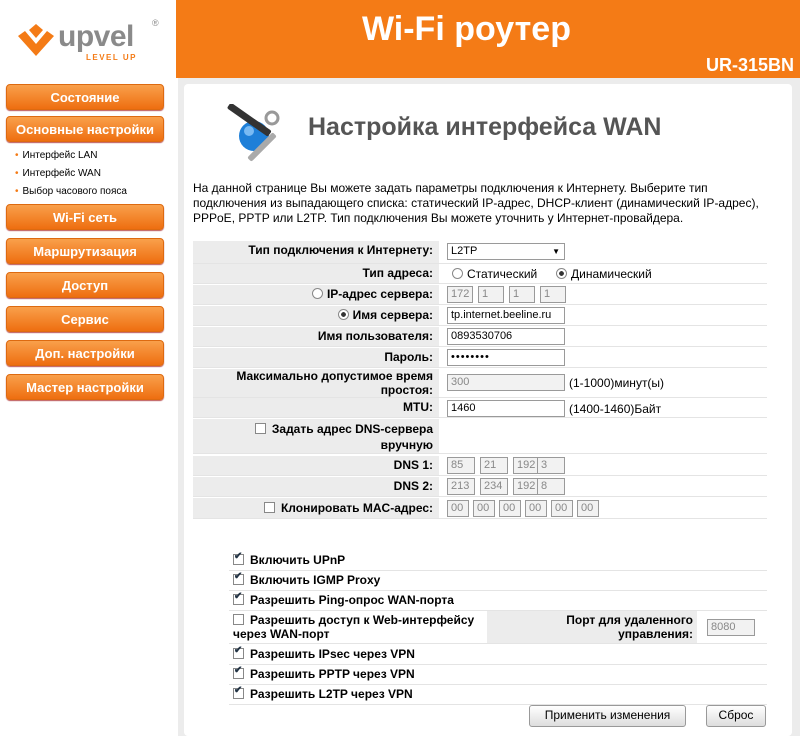 The image size is (800, 736). What do you see at coordinates (460, 294) in the screenshot?
I see `server-ip-octet: 172` at bounding box center [460, 294].